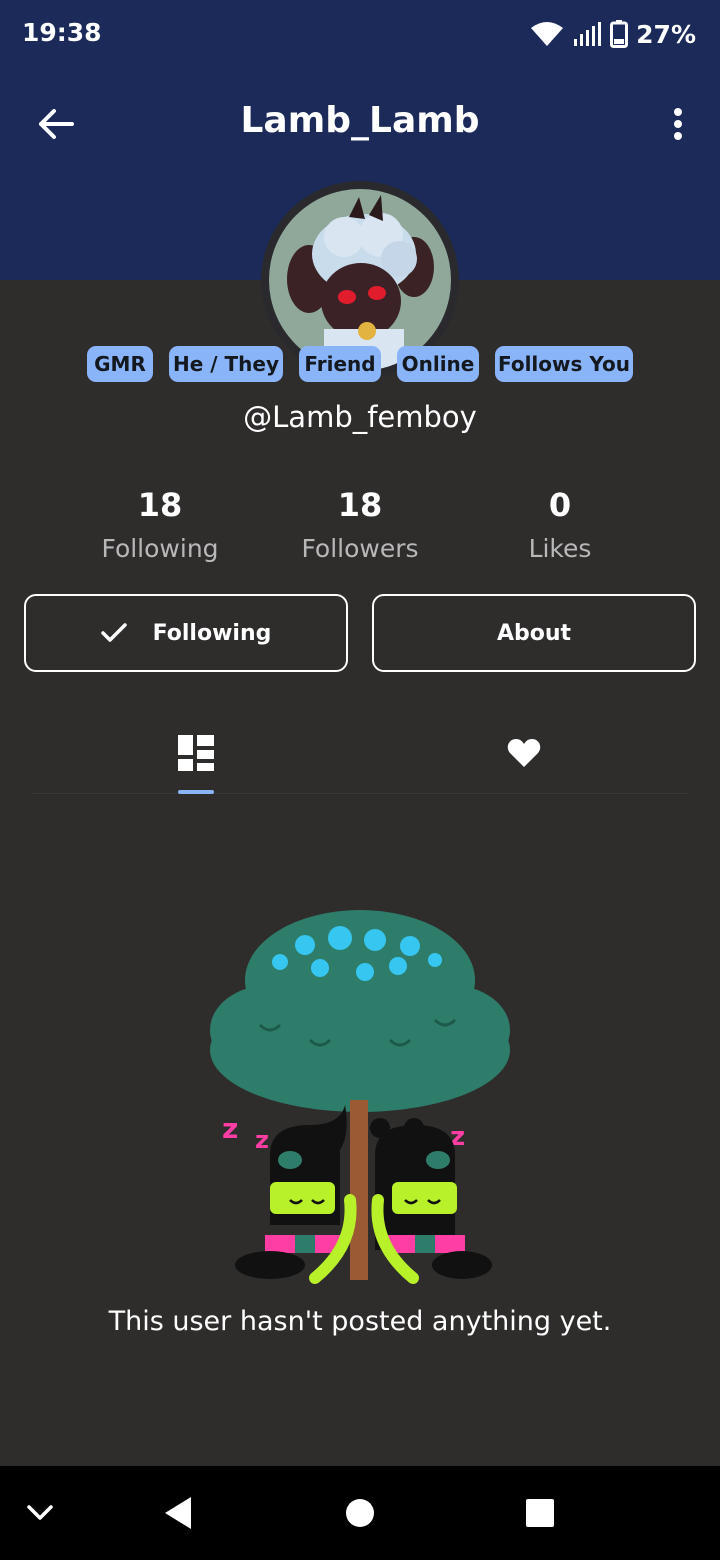 The width and height of the screenshot is (720, 1560). What do you see at coordinates (360, 753) in the screenshot?
I see `profile-tabs` at bounding box center [360, 753].